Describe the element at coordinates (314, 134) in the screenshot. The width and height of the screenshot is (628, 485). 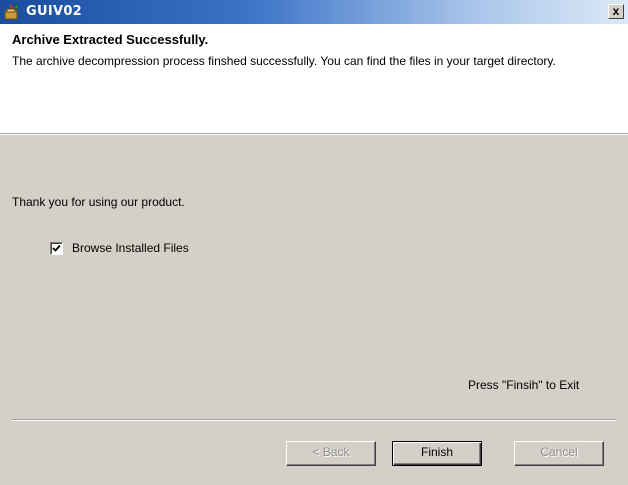
I see `header-divider` at that location.